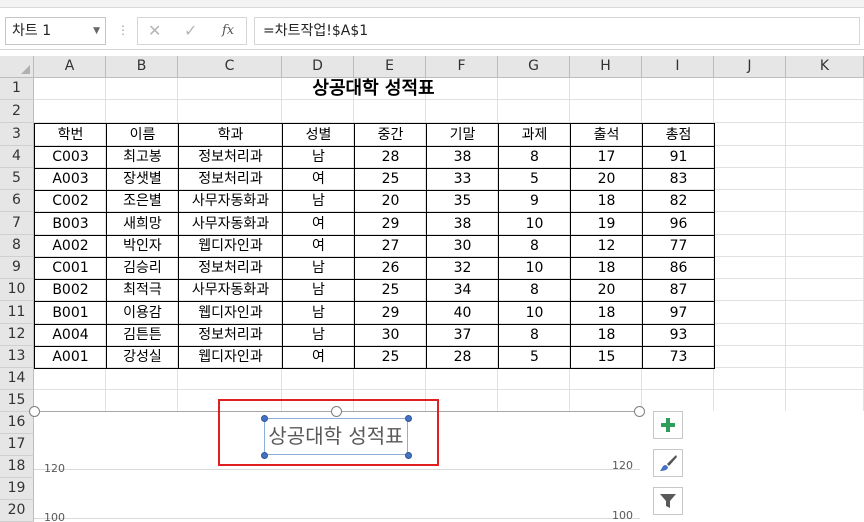 The image size is (864, 522). Describe the element at coordinates (390, 224) in the screenshot. I see `table-cell: 29` at that location.